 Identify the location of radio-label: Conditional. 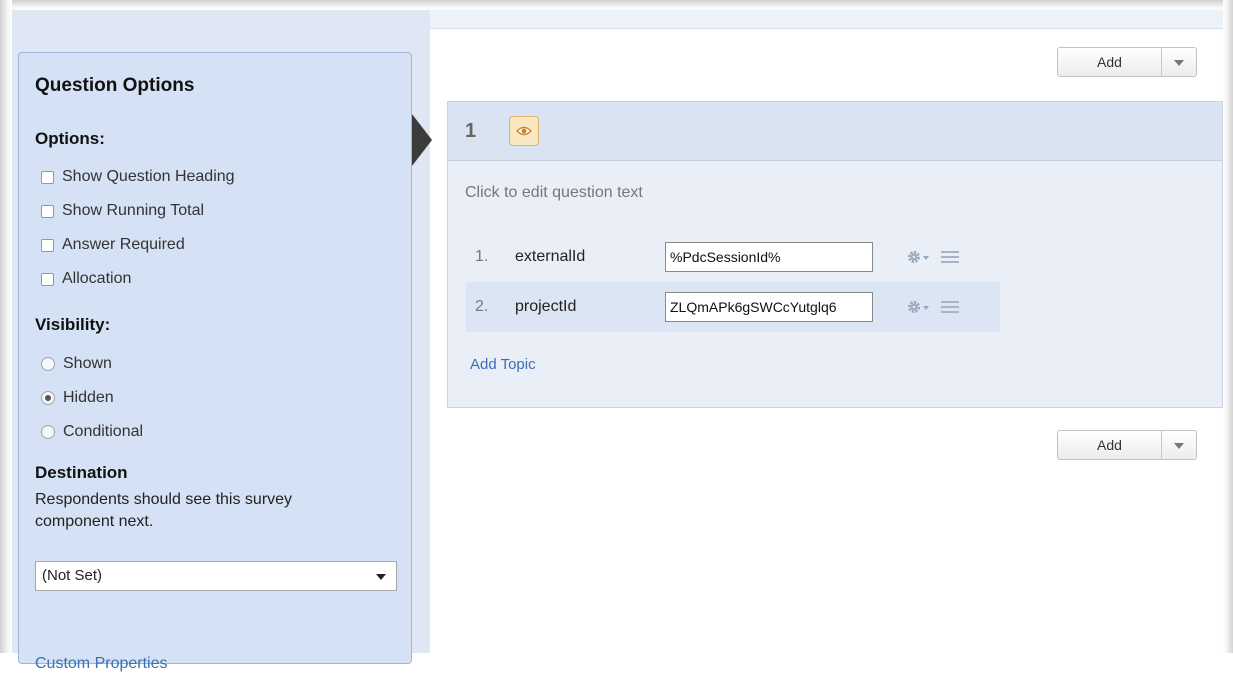
(103, 431).